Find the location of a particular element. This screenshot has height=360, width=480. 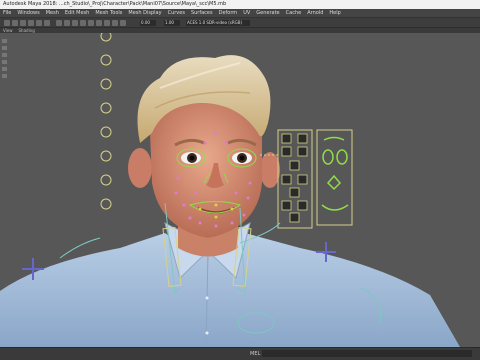

gui-face-controls is located at coordinates (335, 173).